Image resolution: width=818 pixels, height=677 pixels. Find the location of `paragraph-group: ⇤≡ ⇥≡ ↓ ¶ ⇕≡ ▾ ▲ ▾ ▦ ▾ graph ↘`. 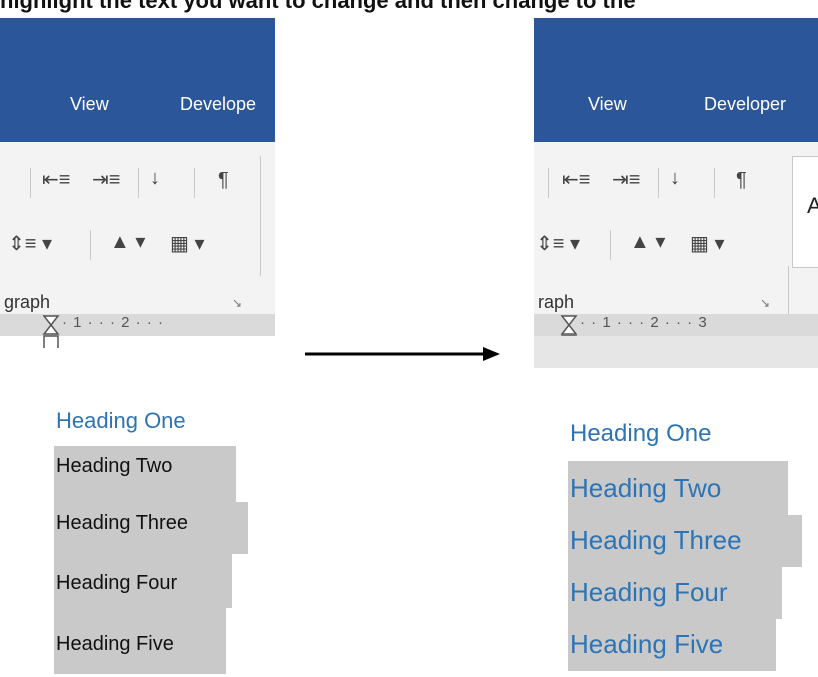

paragraph-group: ⇤≡ ⇥≡ ↓ ¶ ⇕≡ ▾ ▲ ▾ ▦ ▾ graph ↘ is located at coordinates (137, 237).